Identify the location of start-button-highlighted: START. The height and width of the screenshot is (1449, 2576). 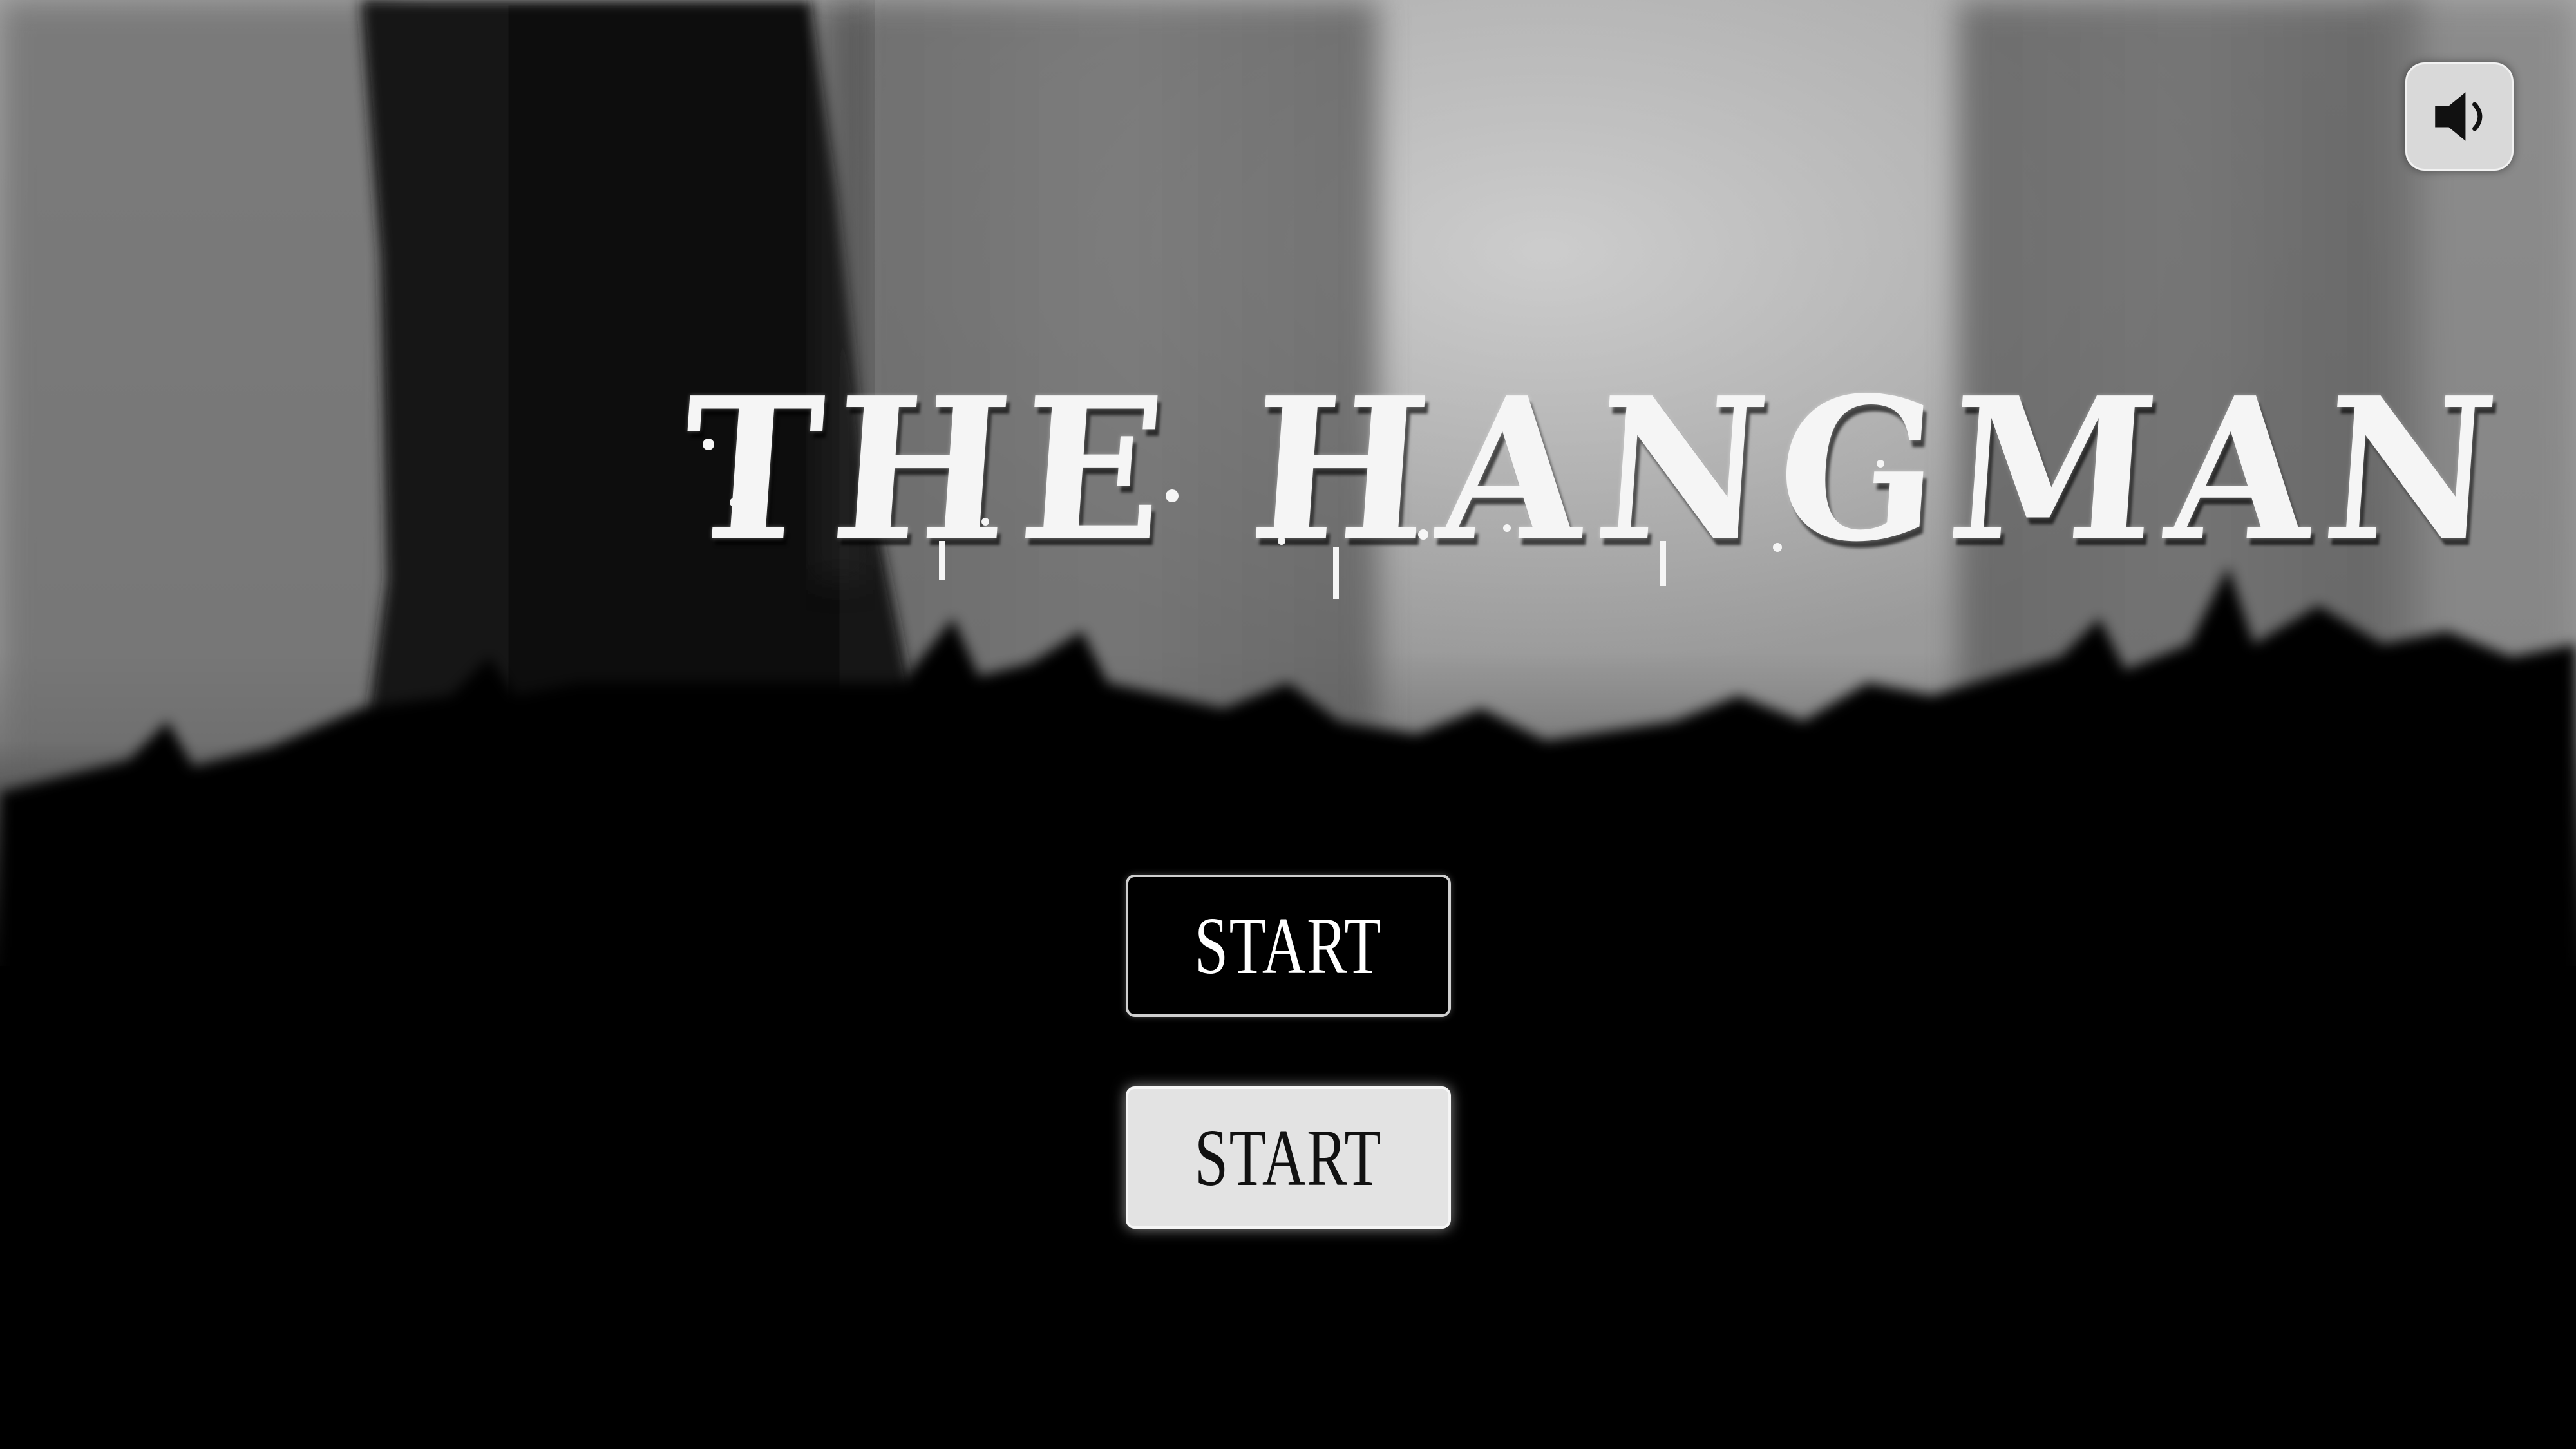
(1288, 1157).